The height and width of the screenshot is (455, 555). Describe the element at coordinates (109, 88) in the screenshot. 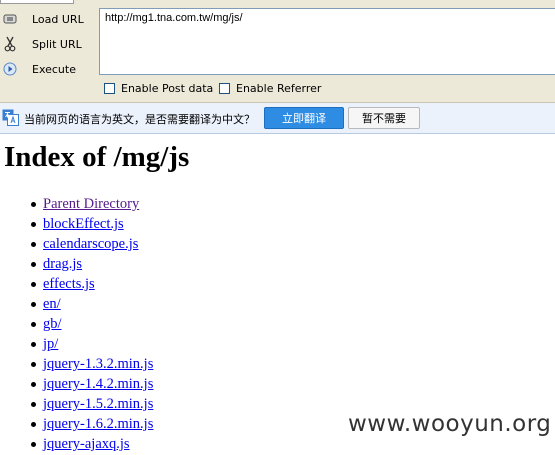

I see `enable-post-checkbox` at that location.